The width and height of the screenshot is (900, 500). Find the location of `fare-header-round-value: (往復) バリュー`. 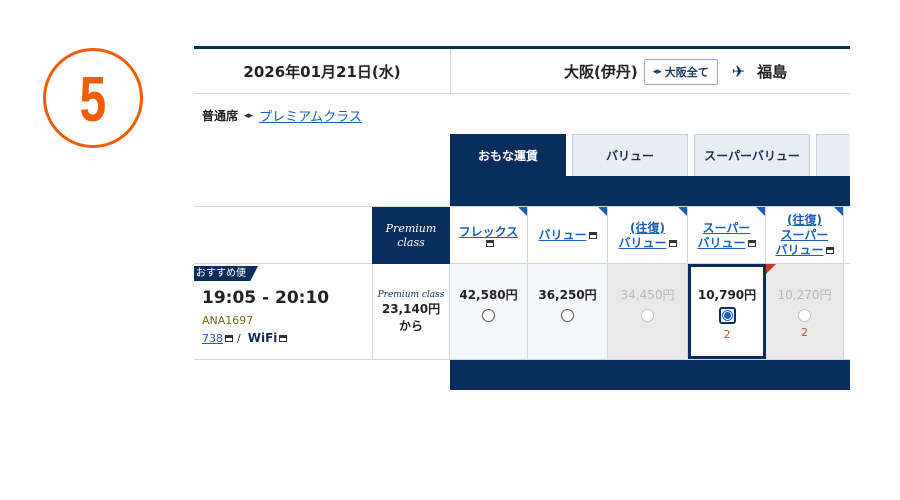

fare-header-round-value: (往復) バリュー is located at coordinates (648, 235).